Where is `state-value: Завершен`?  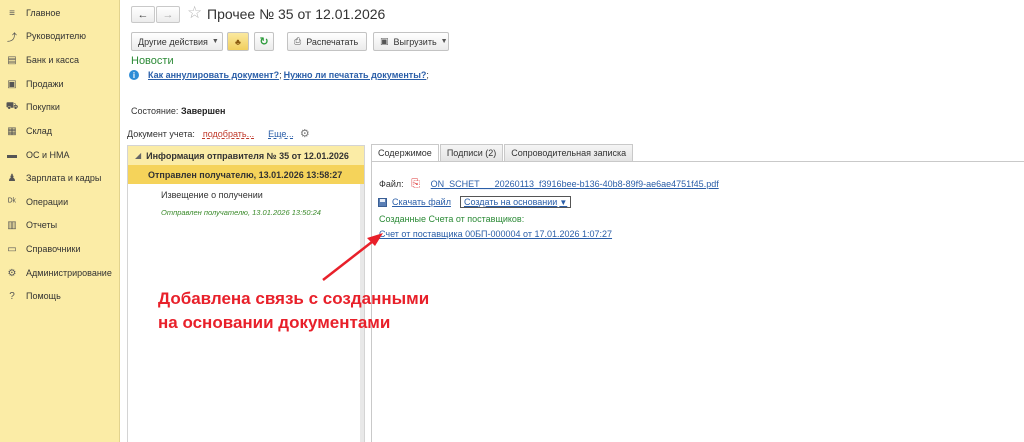
state-value: Завершен is located at coordinates (203, 111).